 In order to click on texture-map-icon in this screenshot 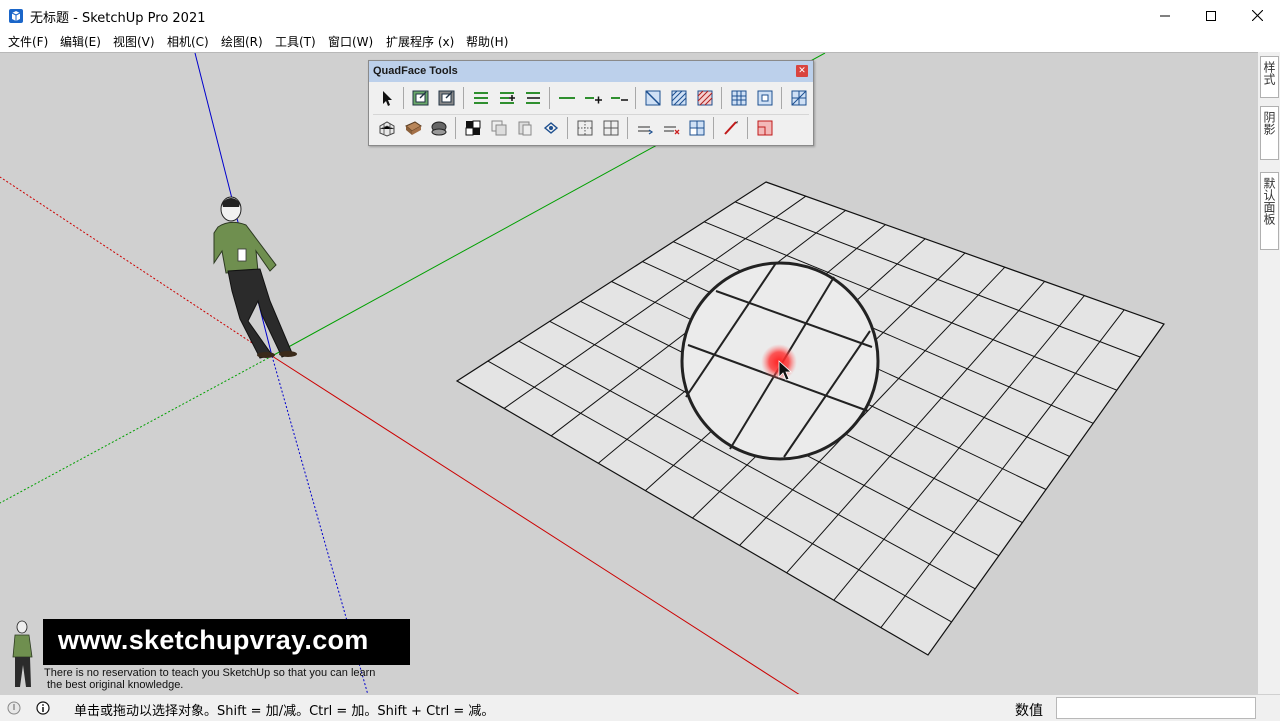, I will do `click(413, 128)`.